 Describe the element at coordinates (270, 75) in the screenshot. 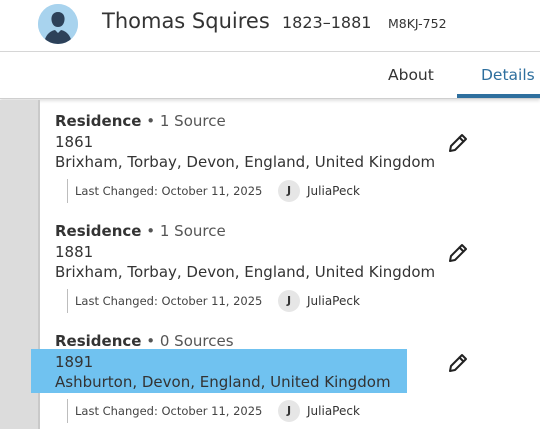

I see `tab-bar: About Details` at that location.